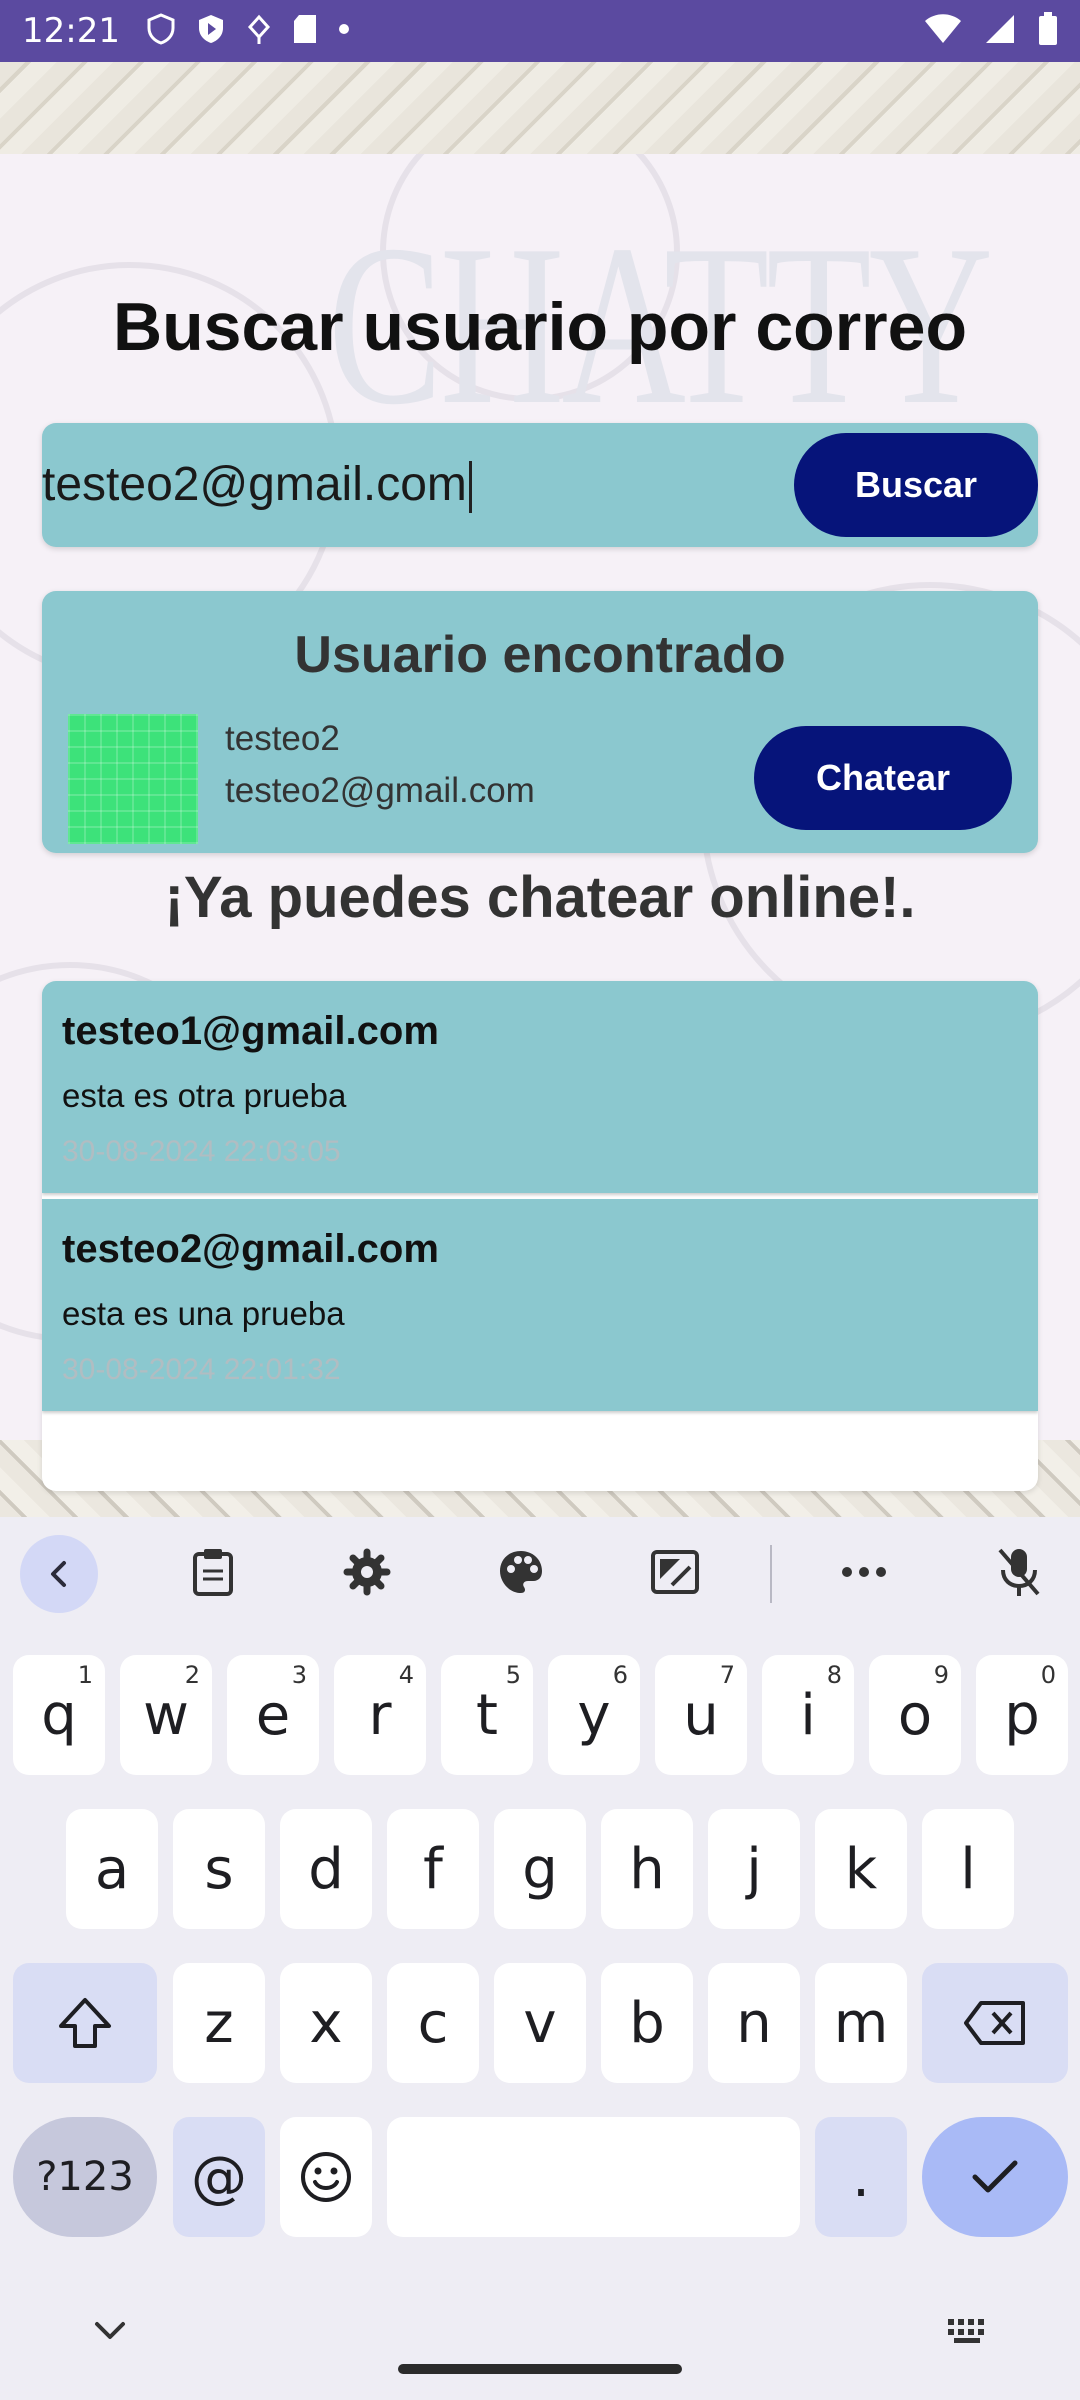 Image resolution: width=1080 pixels, height=2400 pixels. Describe the element at coordinates (367, 1572) in the screenshot. I see `settings-icon` at that location.